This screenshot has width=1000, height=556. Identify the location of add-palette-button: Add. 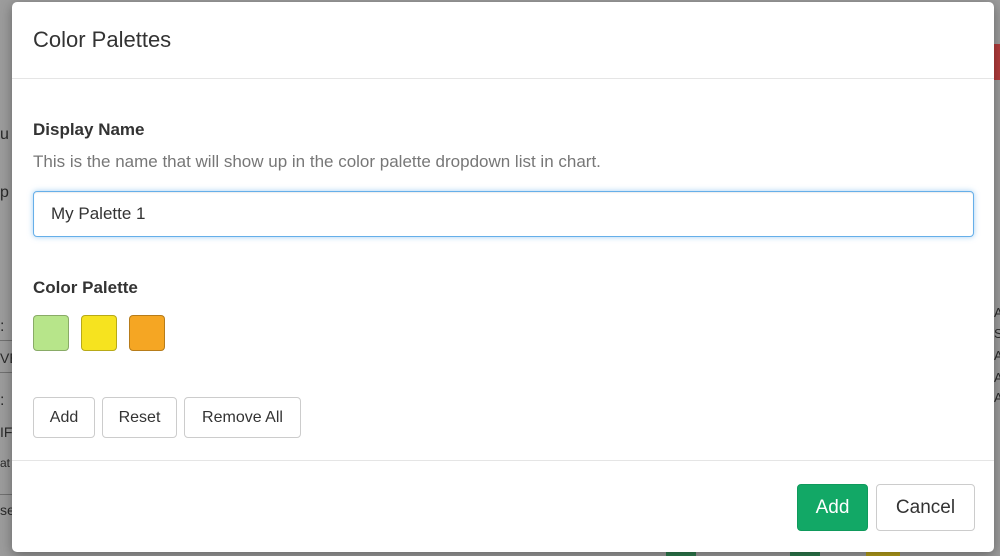
(832, 507).